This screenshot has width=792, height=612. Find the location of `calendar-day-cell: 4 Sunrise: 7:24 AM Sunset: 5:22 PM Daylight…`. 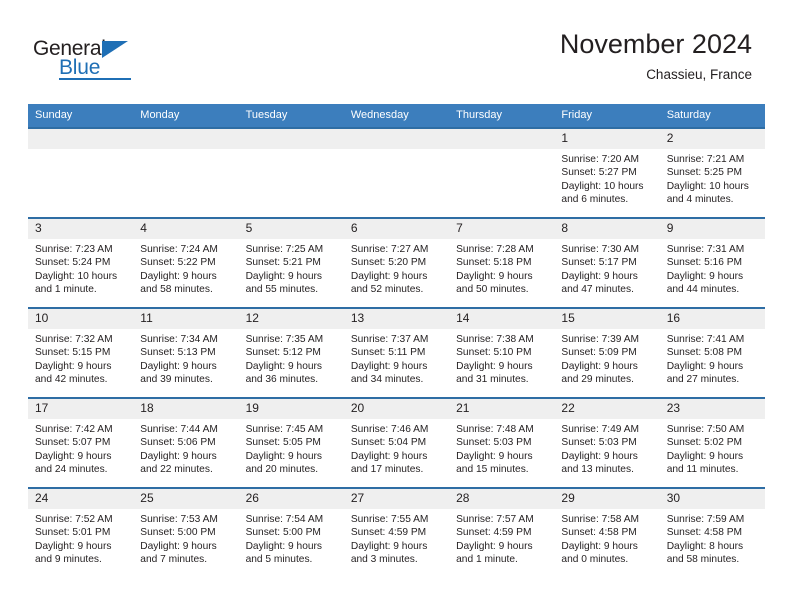

calendar-day-cell: 4 Sunrise: 7:24 AM Sunset: 5:22 PM Daylight… is located at coordinates (186, 262).